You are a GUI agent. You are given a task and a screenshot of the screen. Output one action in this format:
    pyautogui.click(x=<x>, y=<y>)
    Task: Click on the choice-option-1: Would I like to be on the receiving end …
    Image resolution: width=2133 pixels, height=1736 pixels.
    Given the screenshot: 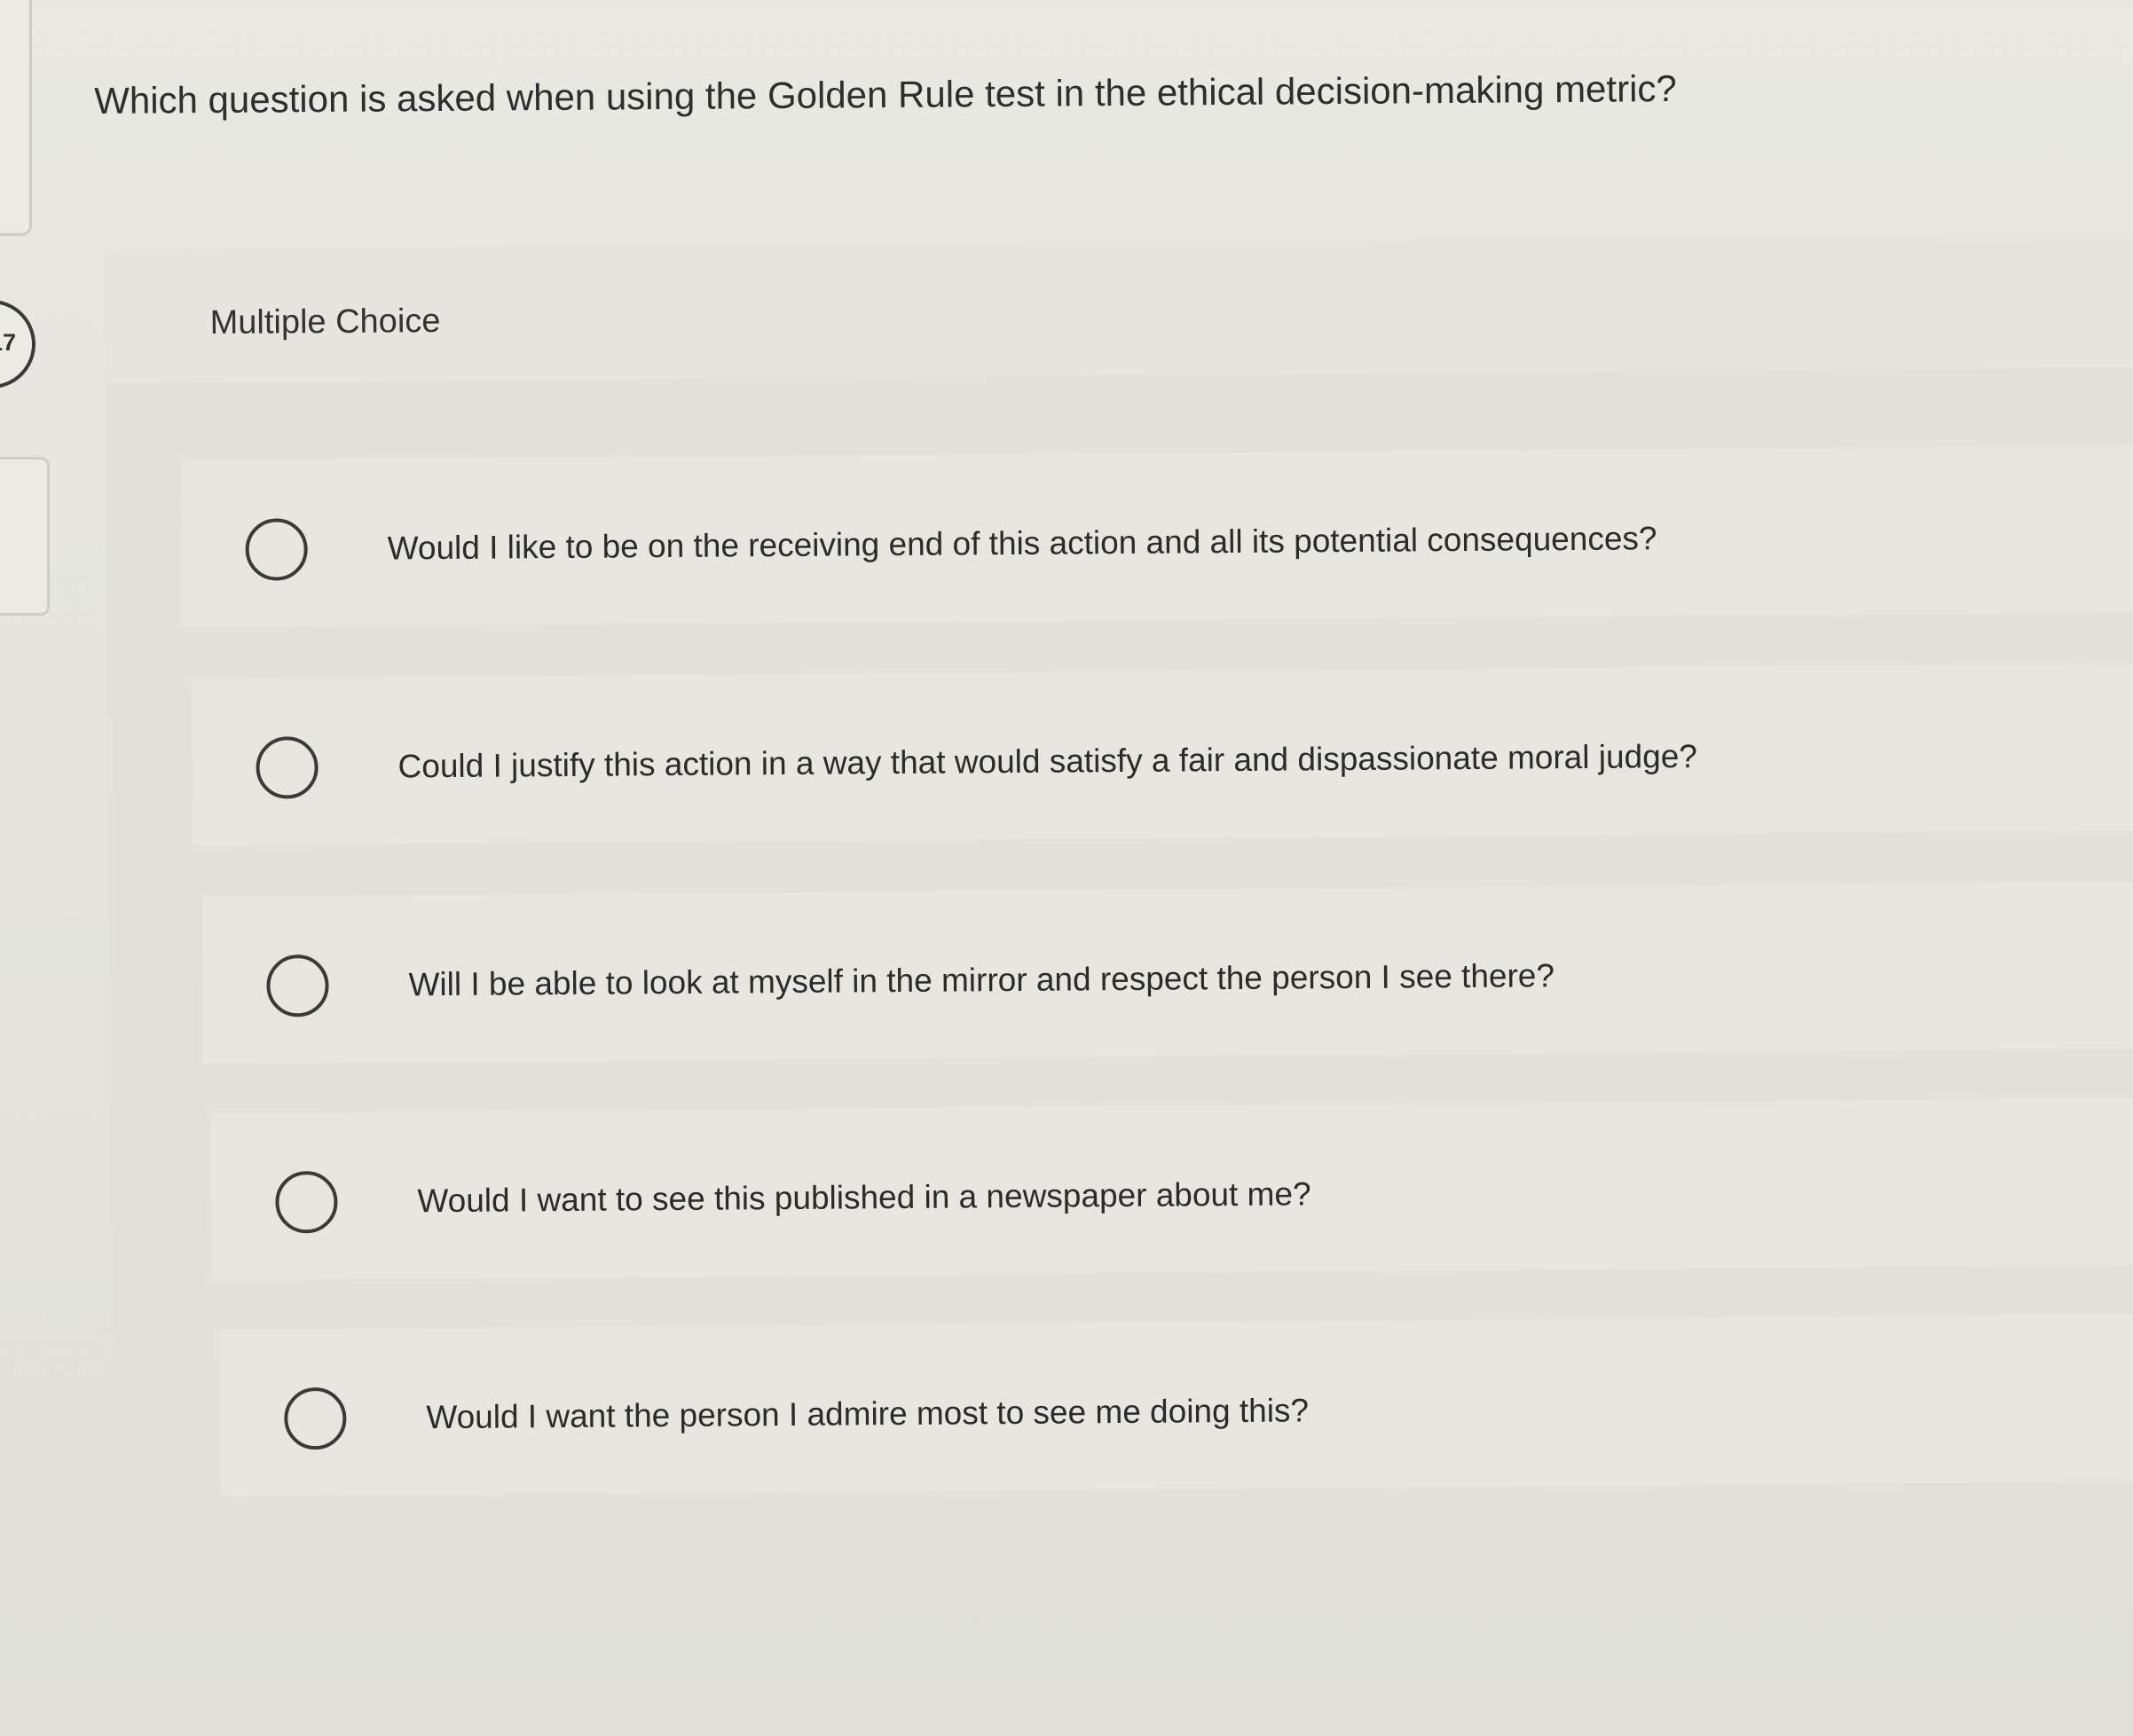 What is the action you would take?
    pyautogui.click(x=1156, y=536)
    